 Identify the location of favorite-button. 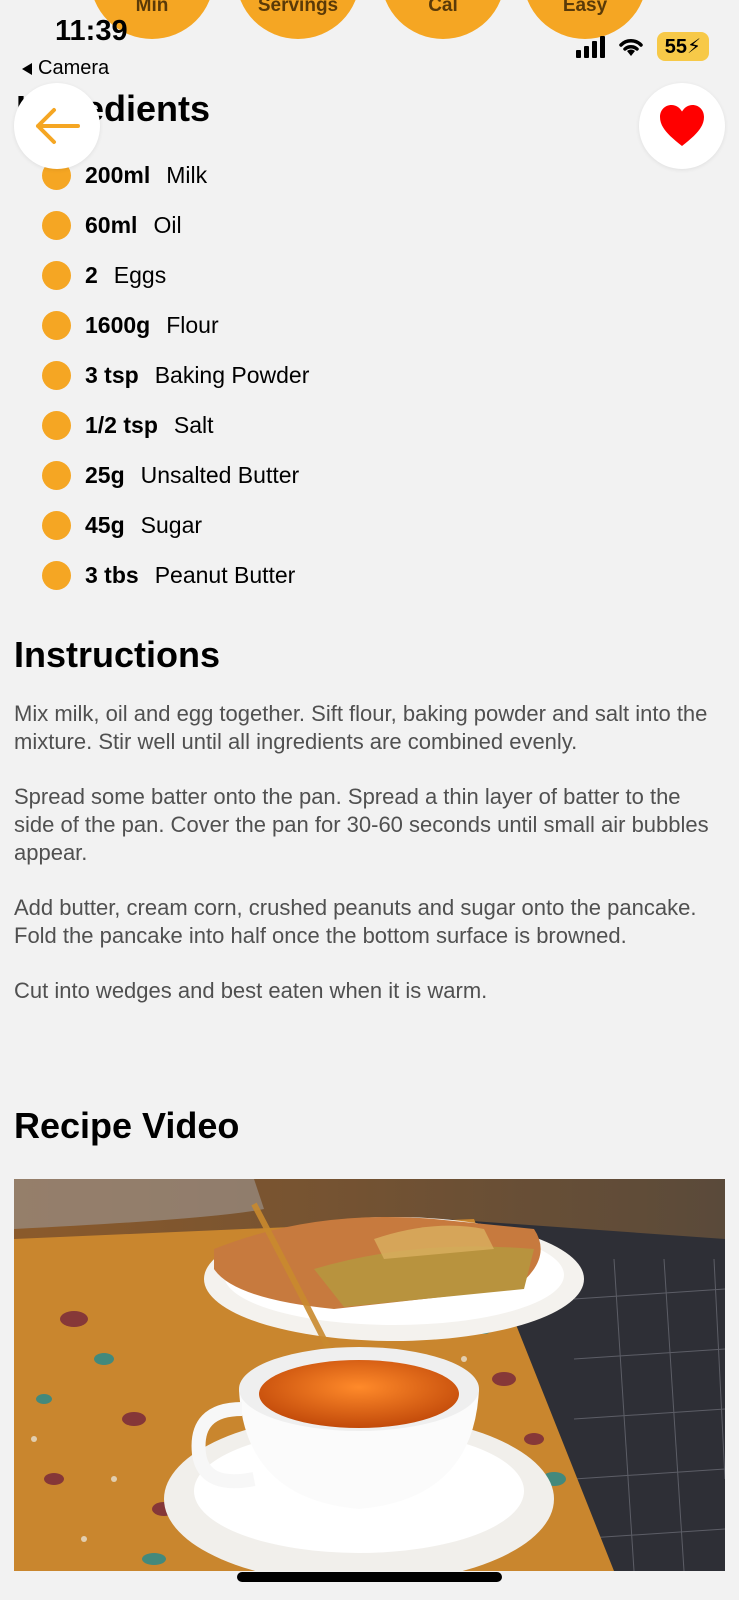
(682, 126).